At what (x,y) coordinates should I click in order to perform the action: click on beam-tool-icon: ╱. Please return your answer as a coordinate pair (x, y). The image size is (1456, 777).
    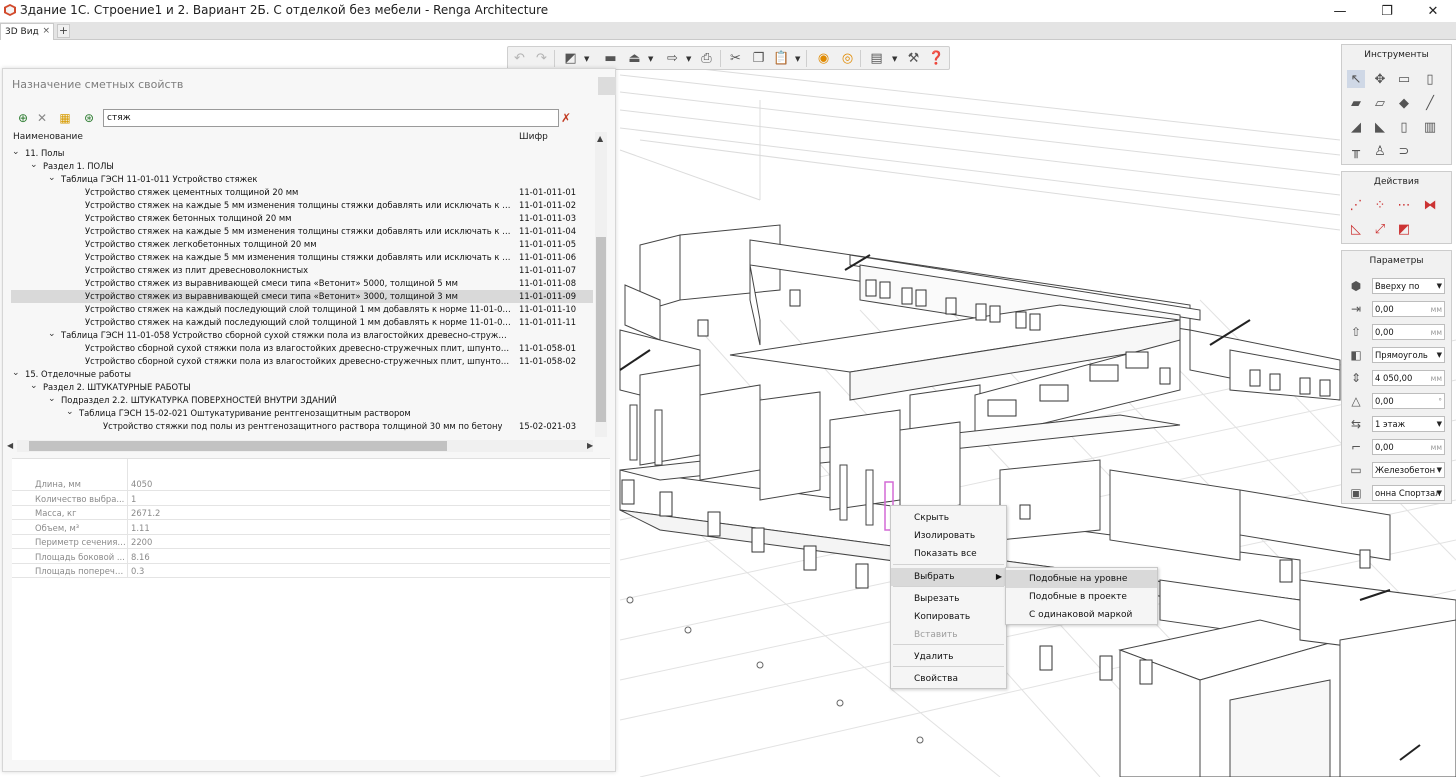
    Looking at the image, I should click on (1430, 103).